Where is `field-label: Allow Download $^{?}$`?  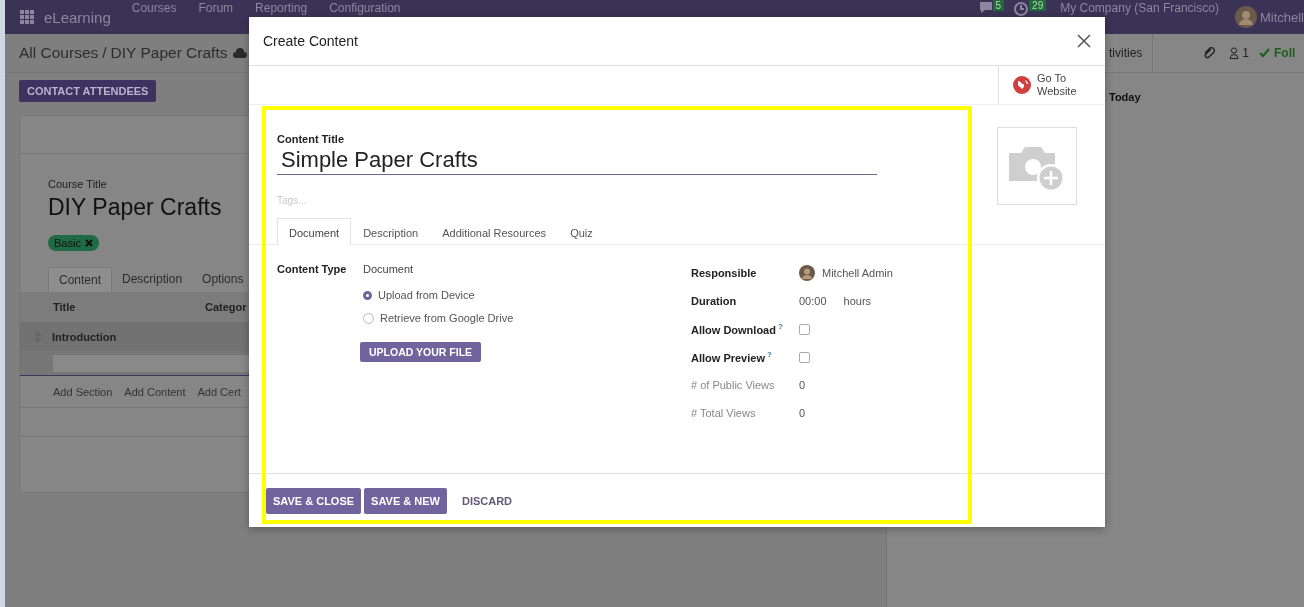
field-label: Allow Download $^{?}$ is located at coordinates (737, 329).